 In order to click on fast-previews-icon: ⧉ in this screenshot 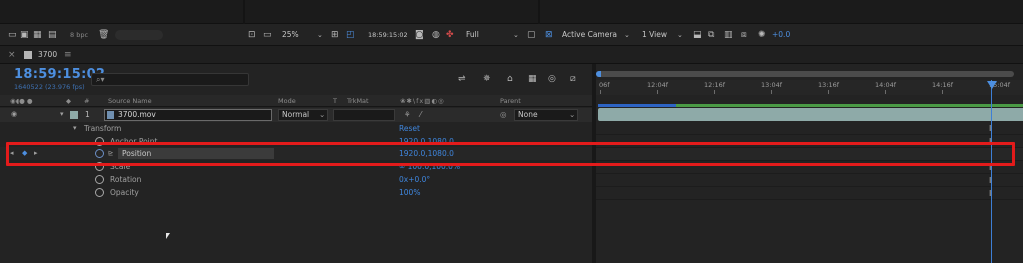, I will do `click(711, 35)`.